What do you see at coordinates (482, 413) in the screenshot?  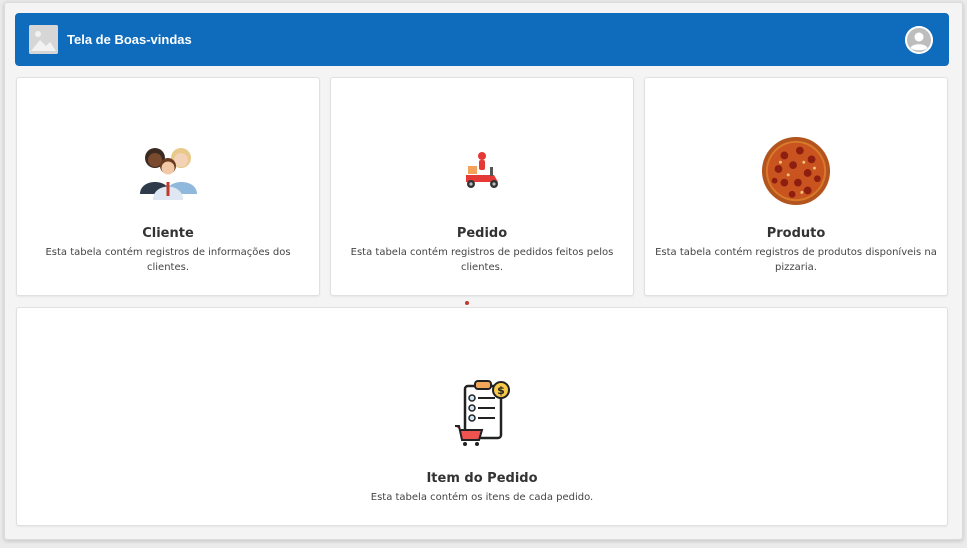 I see `order-checklist-icon: $` at bounding box center [482, 413].